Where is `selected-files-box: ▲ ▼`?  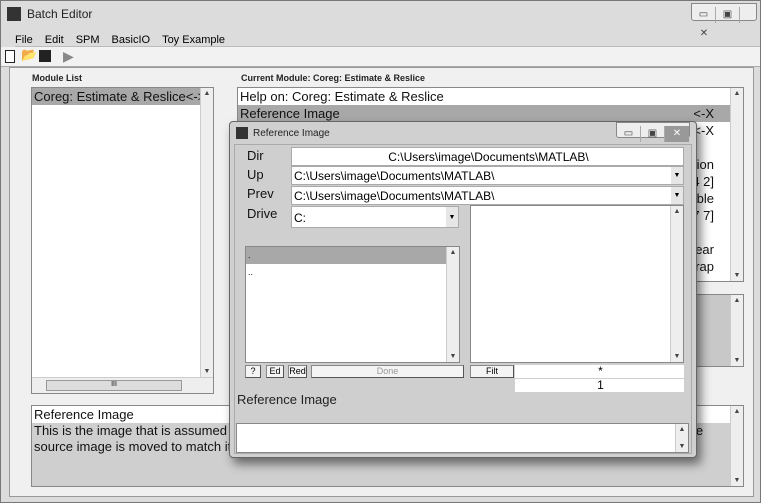 selected-files-box: ▲ ▼ is located at coordinates (462, 438).